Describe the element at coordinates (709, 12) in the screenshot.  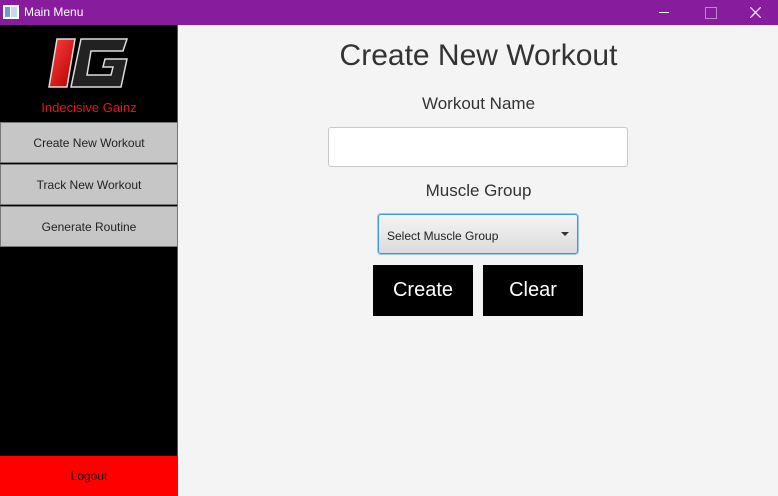
I see `maximize-icon` at that location.